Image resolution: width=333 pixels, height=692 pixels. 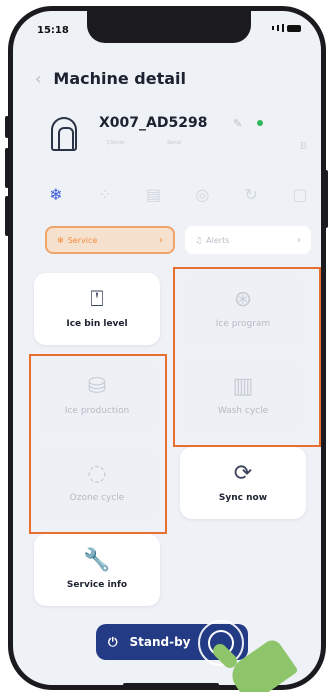 I want to click on highlight-box-left, so click(x=98, y=444).